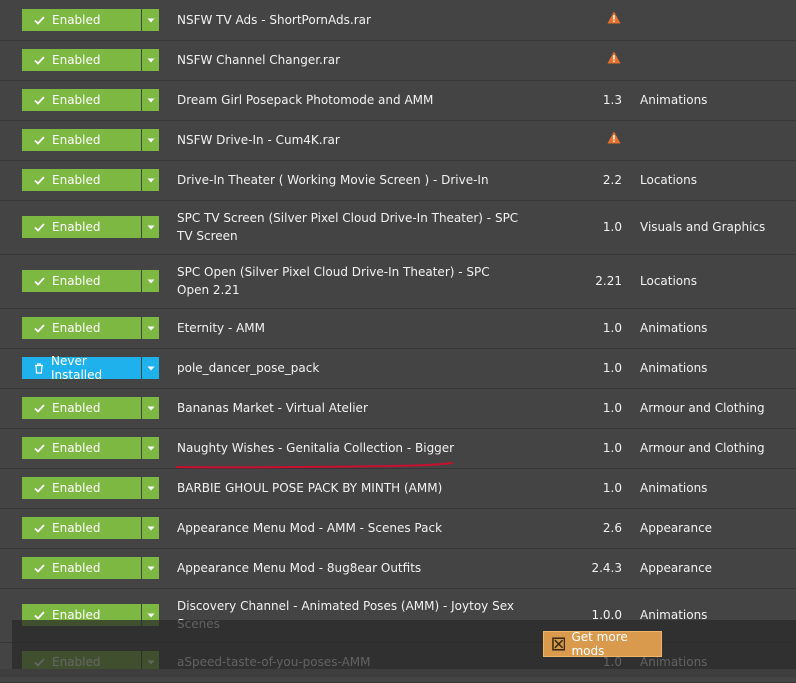 The width and height of the screenshot is (796, 683). I want to click on never-installed-button: Never Installed, so click(90, 368).